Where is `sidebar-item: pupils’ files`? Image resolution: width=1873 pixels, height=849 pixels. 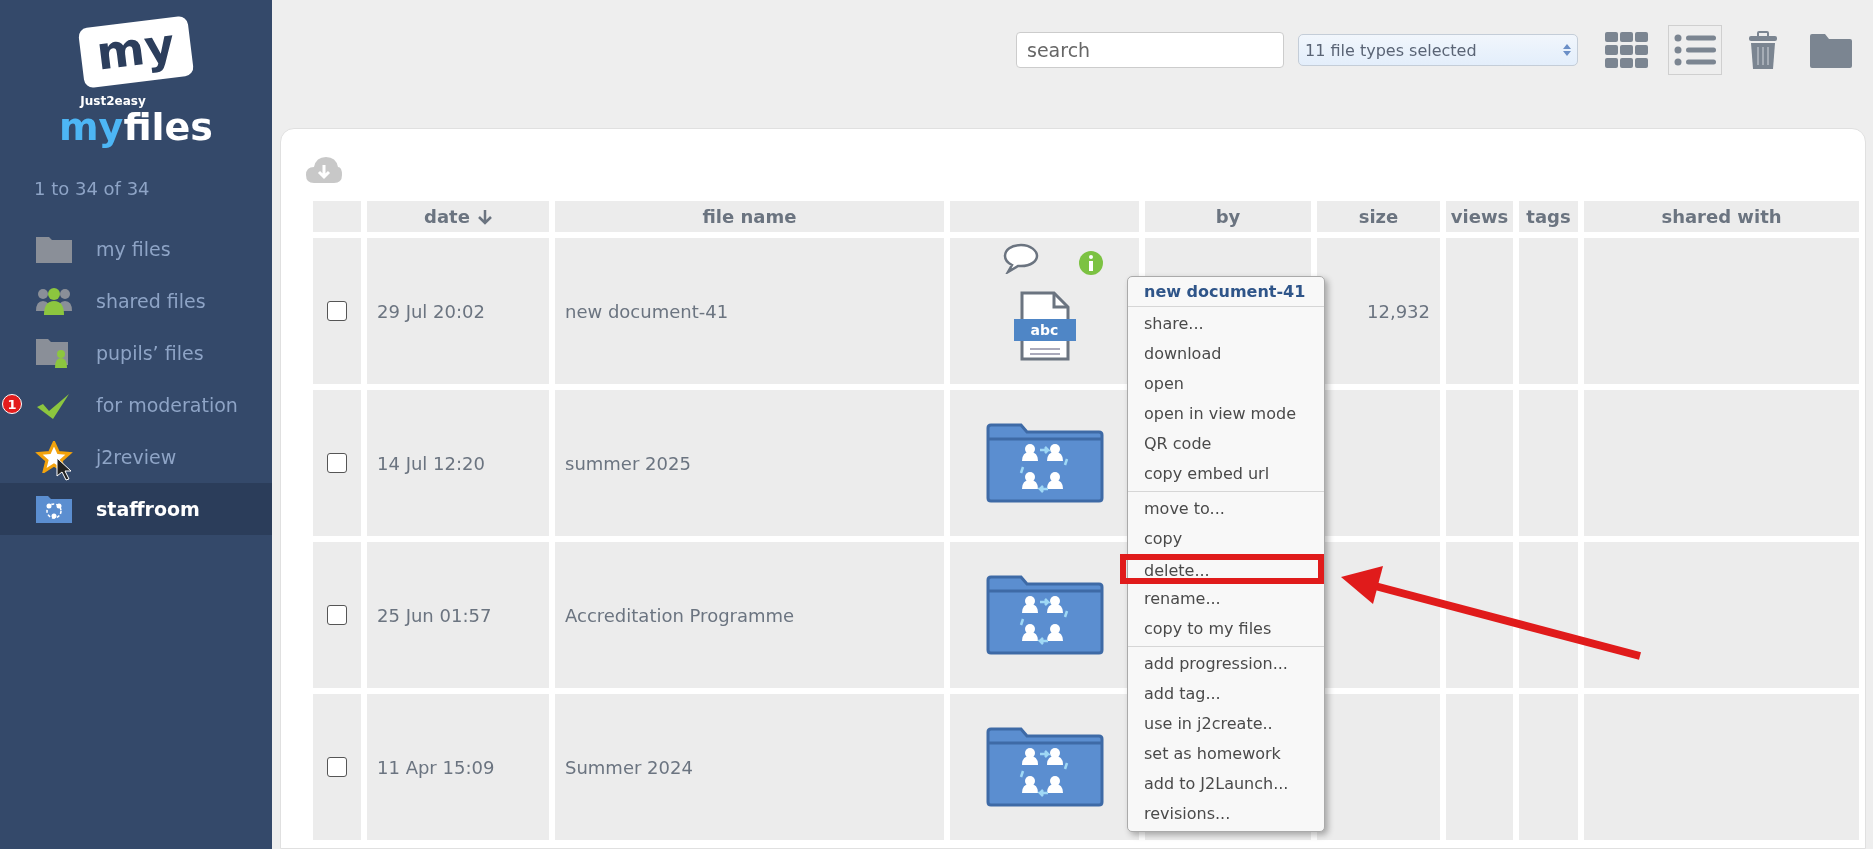
sidebar-item: pupils’ files is located at coordinates (136, 353).